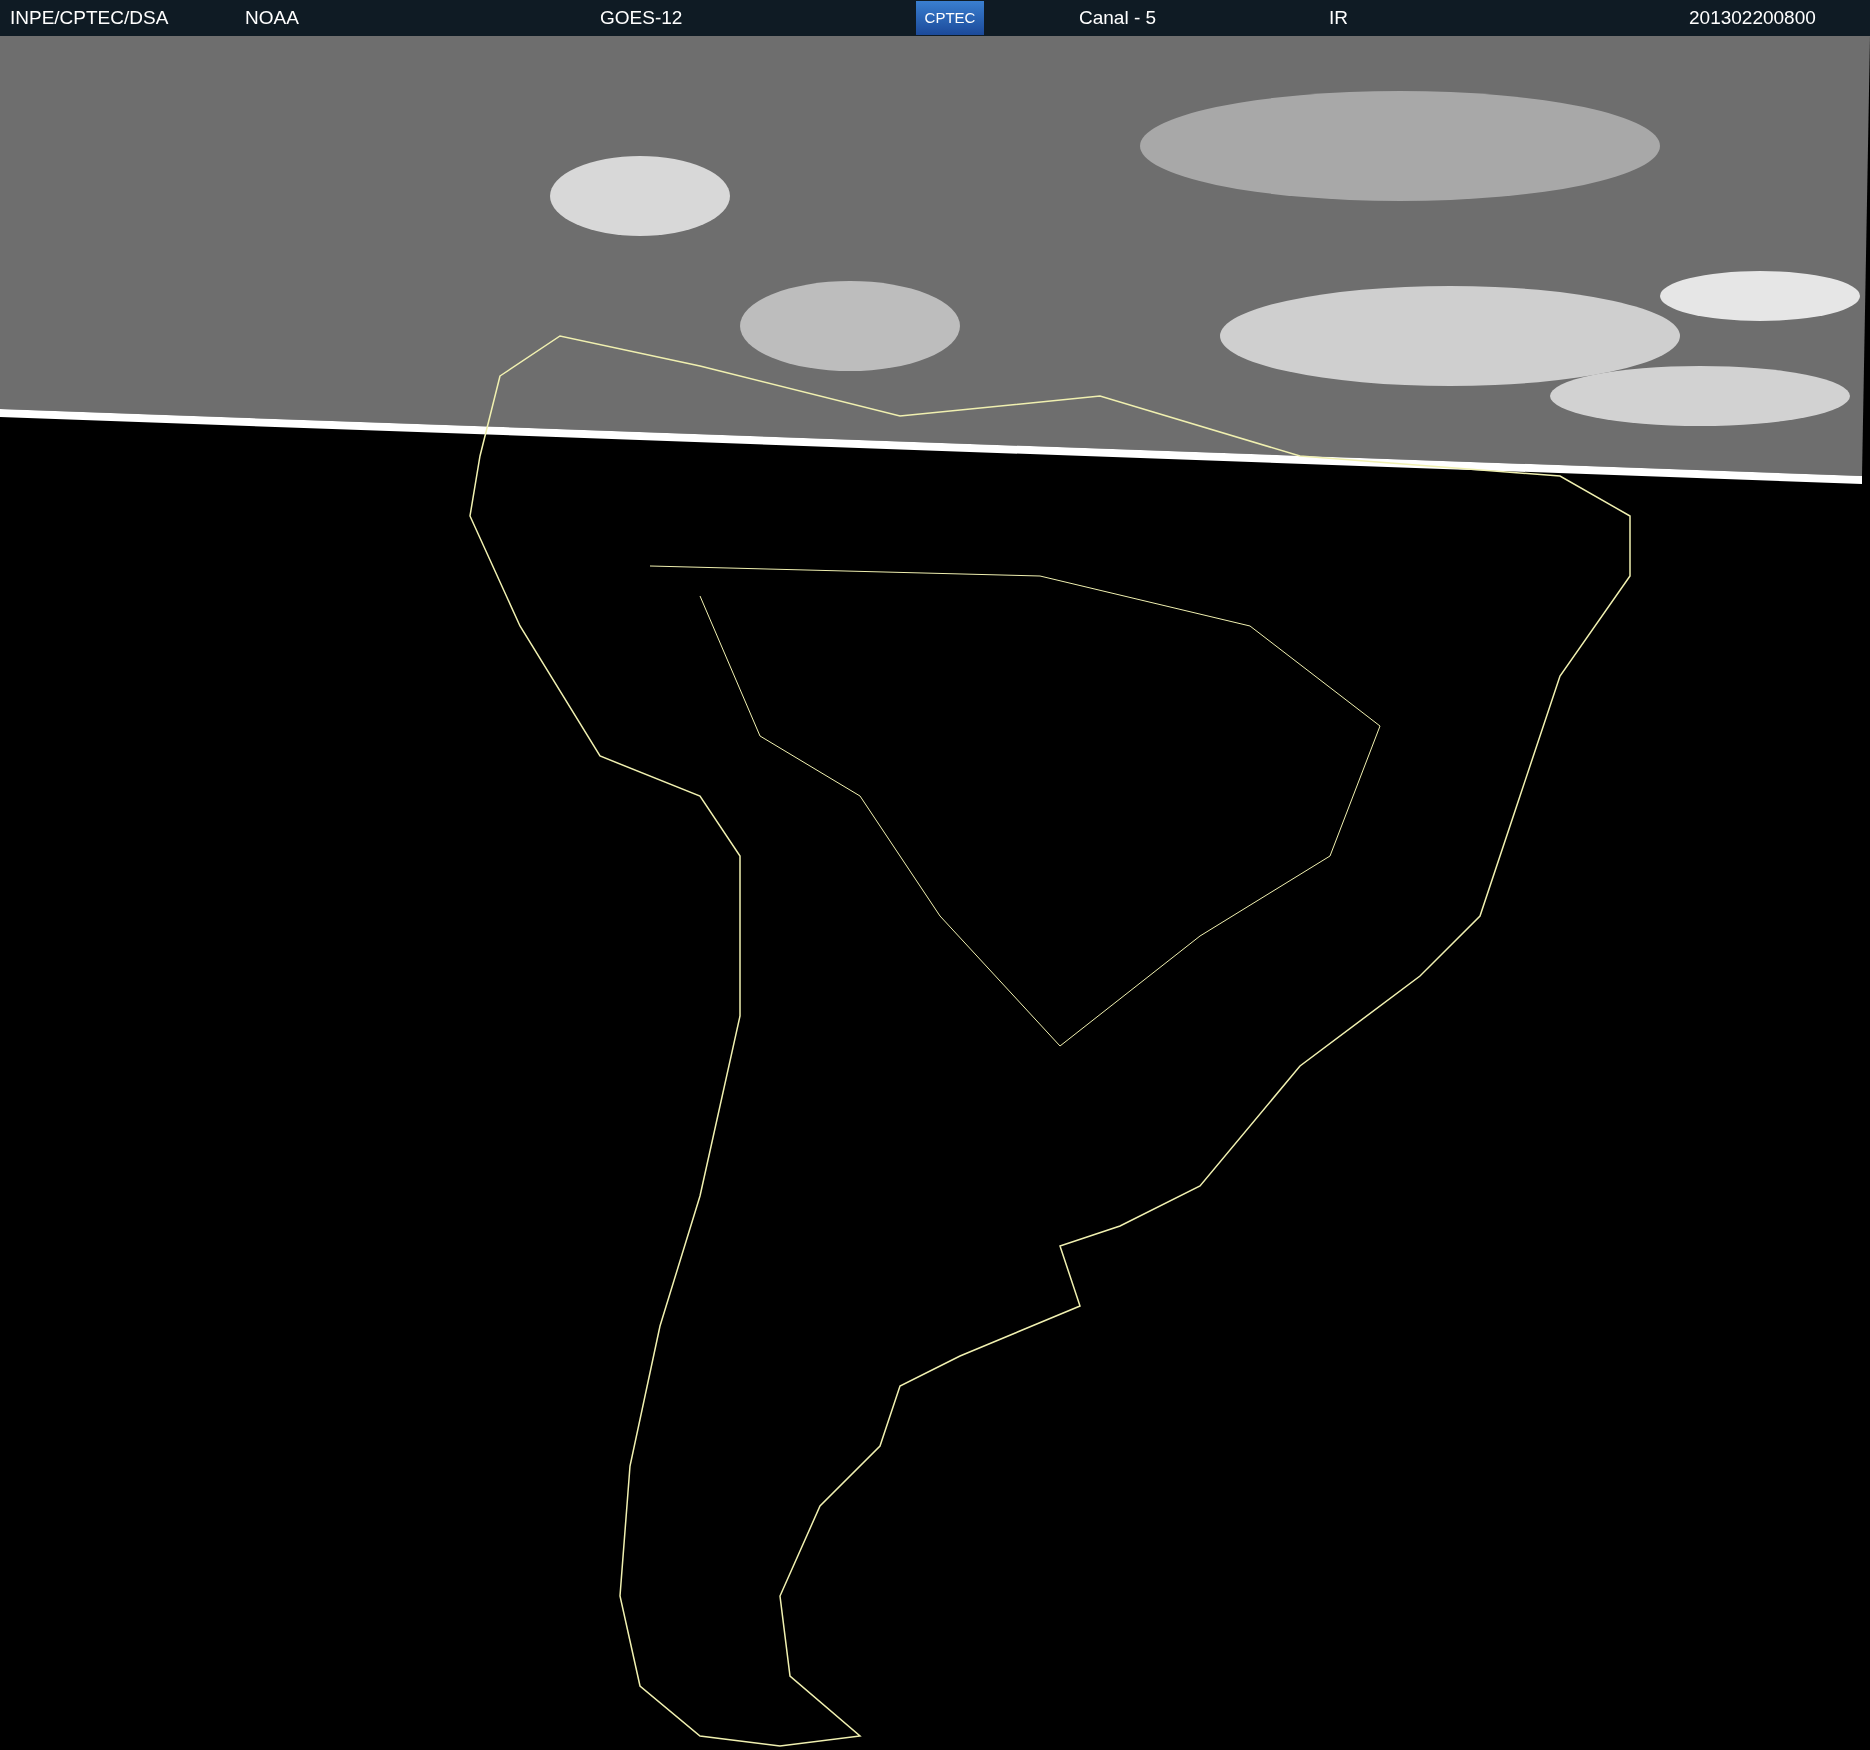 Image resolution: width=1870 pixels, height=1750 pixels. I want to click on band-label: IR, so click(1339, 17).